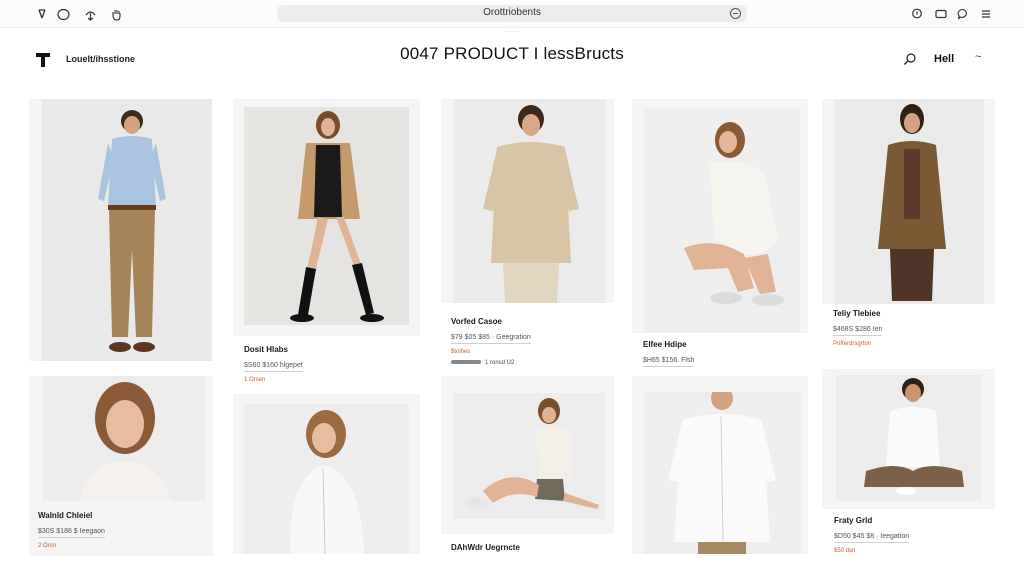 This screenshot has height=576, width=1024. I want to click on product-stock: 1 Orsen, so click(255, 380).